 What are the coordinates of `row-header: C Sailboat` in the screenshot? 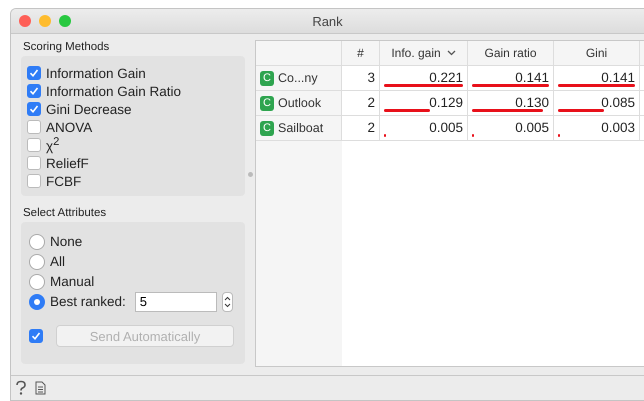 It's located at (299, 128).